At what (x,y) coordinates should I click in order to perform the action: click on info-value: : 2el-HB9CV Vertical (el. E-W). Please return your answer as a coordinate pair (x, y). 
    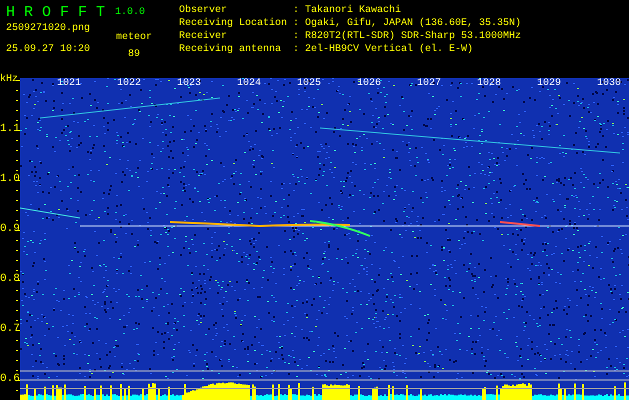
    Looking at the image, I should click on (383, 50).